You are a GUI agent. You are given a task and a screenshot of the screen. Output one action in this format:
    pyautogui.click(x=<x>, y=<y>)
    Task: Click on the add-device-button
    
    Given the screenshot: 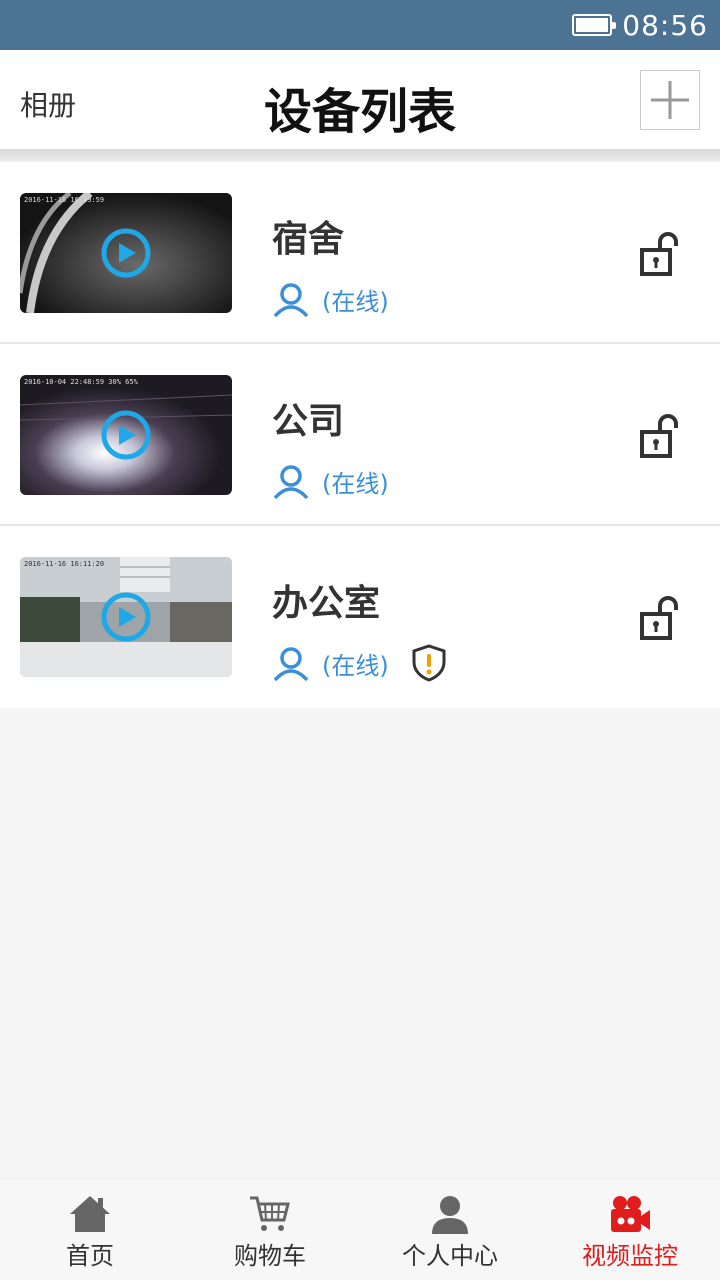 What is the action you would take?
    pyautogui.click(x=670, y=100)
    